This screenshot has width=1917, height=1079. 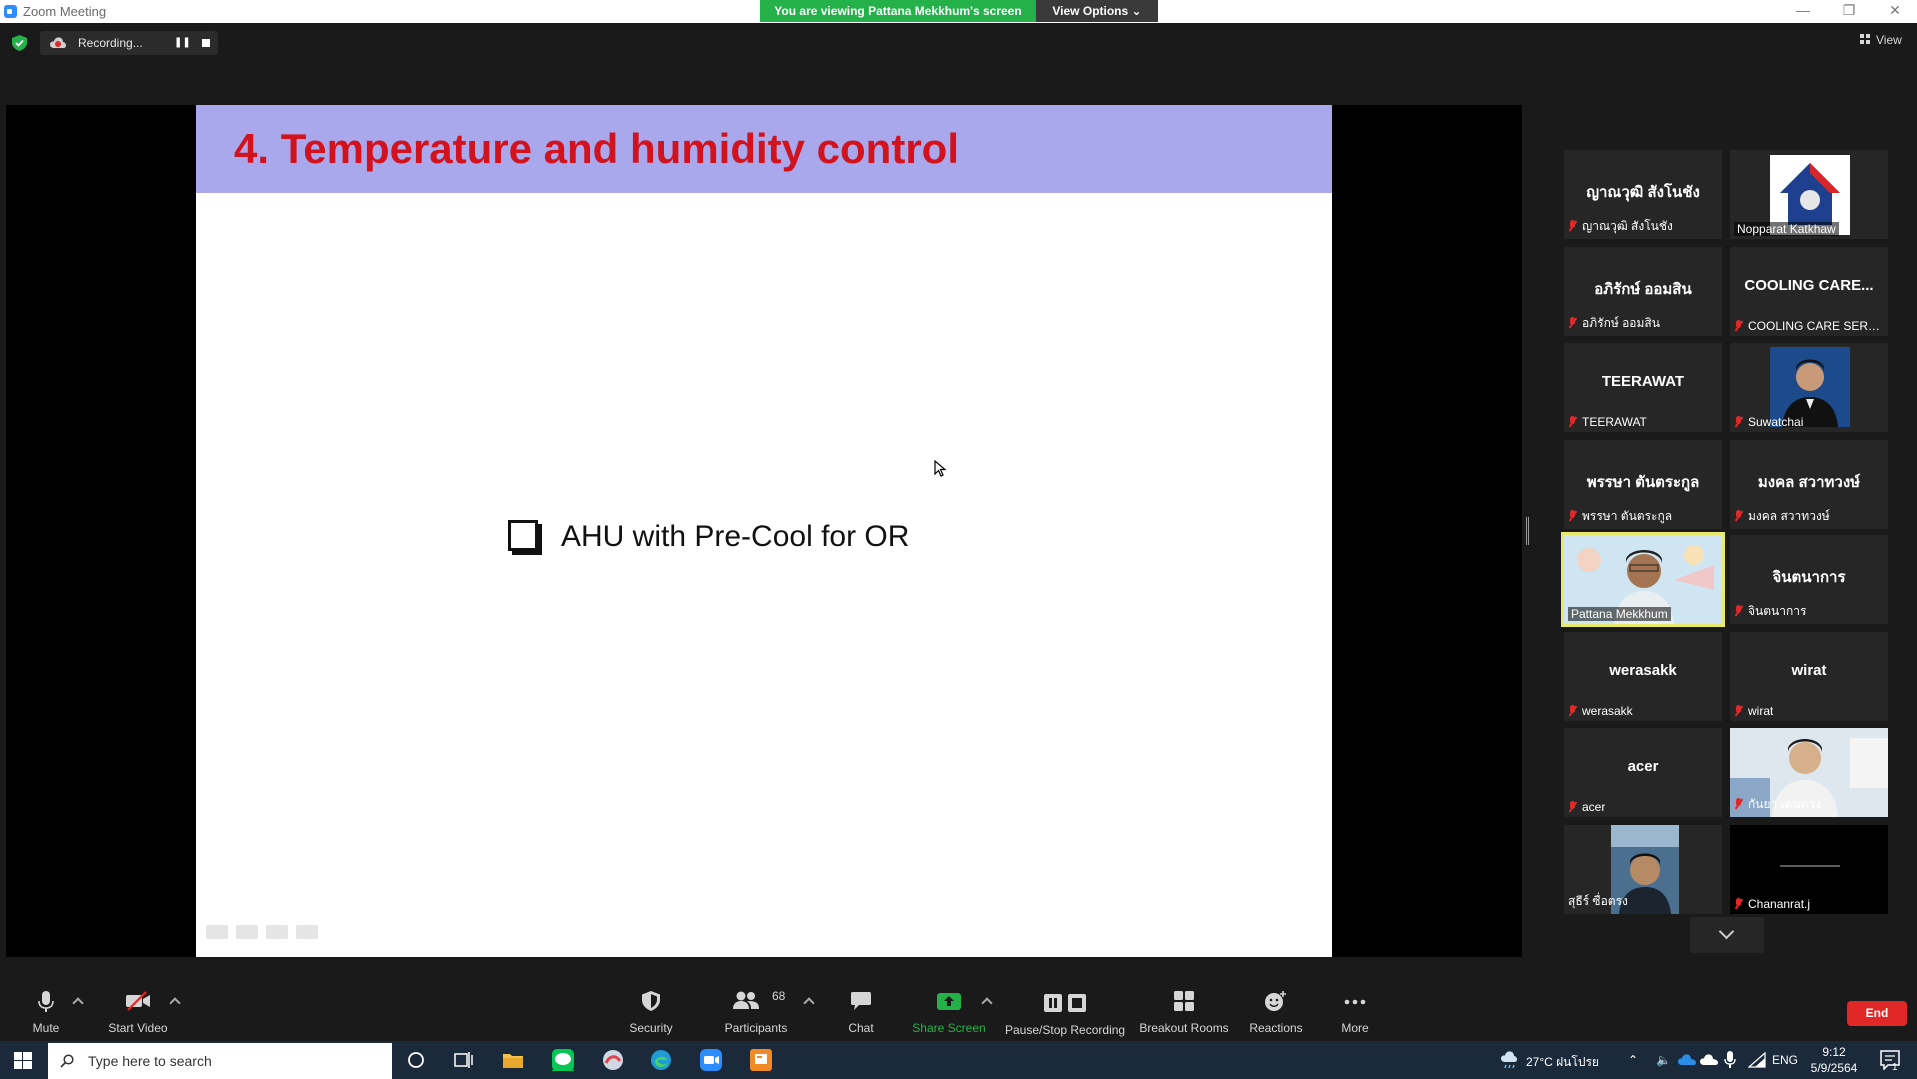 What do you see at coordinates (1276, 1005) in the screenshot?
I see `reactions-button: Reactions` at bounding box center [1276, 1005].